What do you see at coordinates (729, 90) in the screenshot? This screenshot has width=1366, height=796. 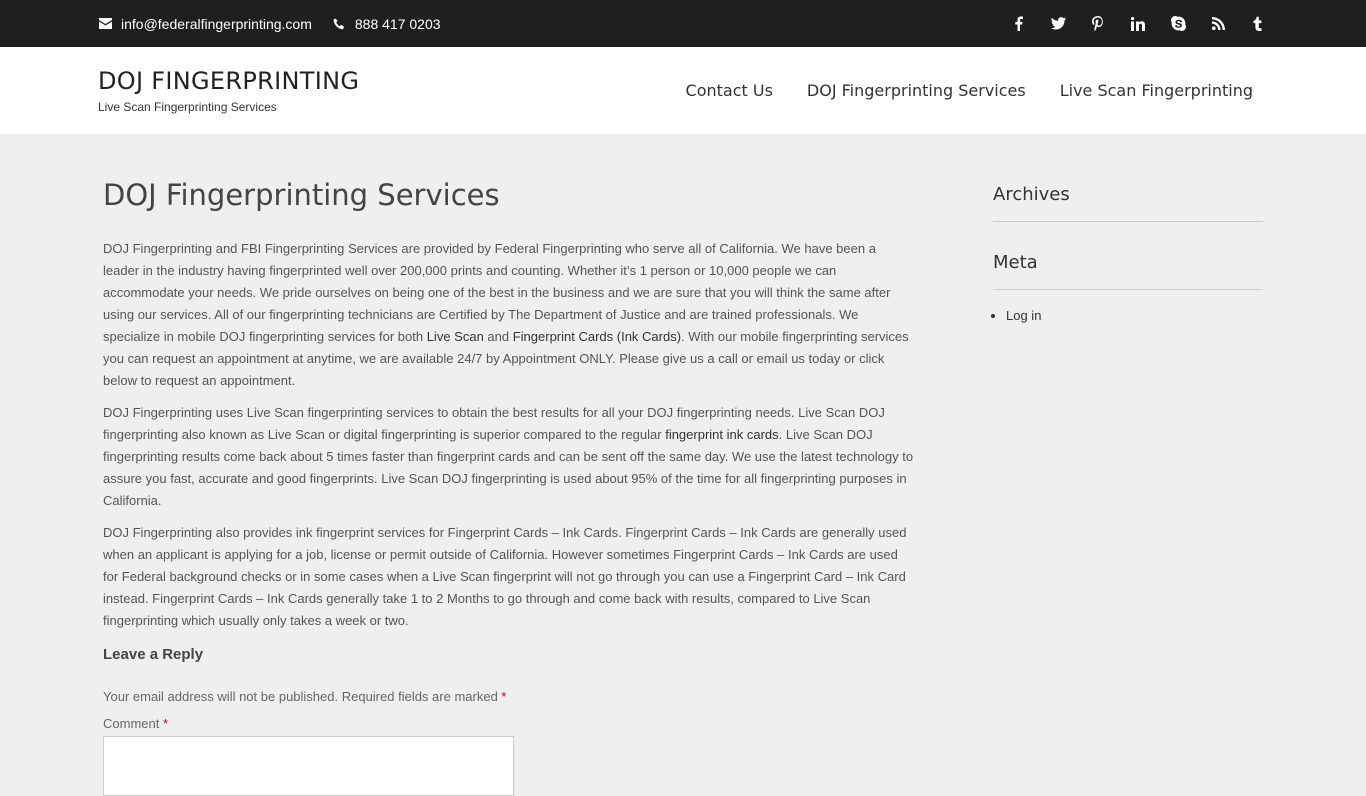 I see `nav-contact-us: Contact Us` at bounding box center [729, 90].